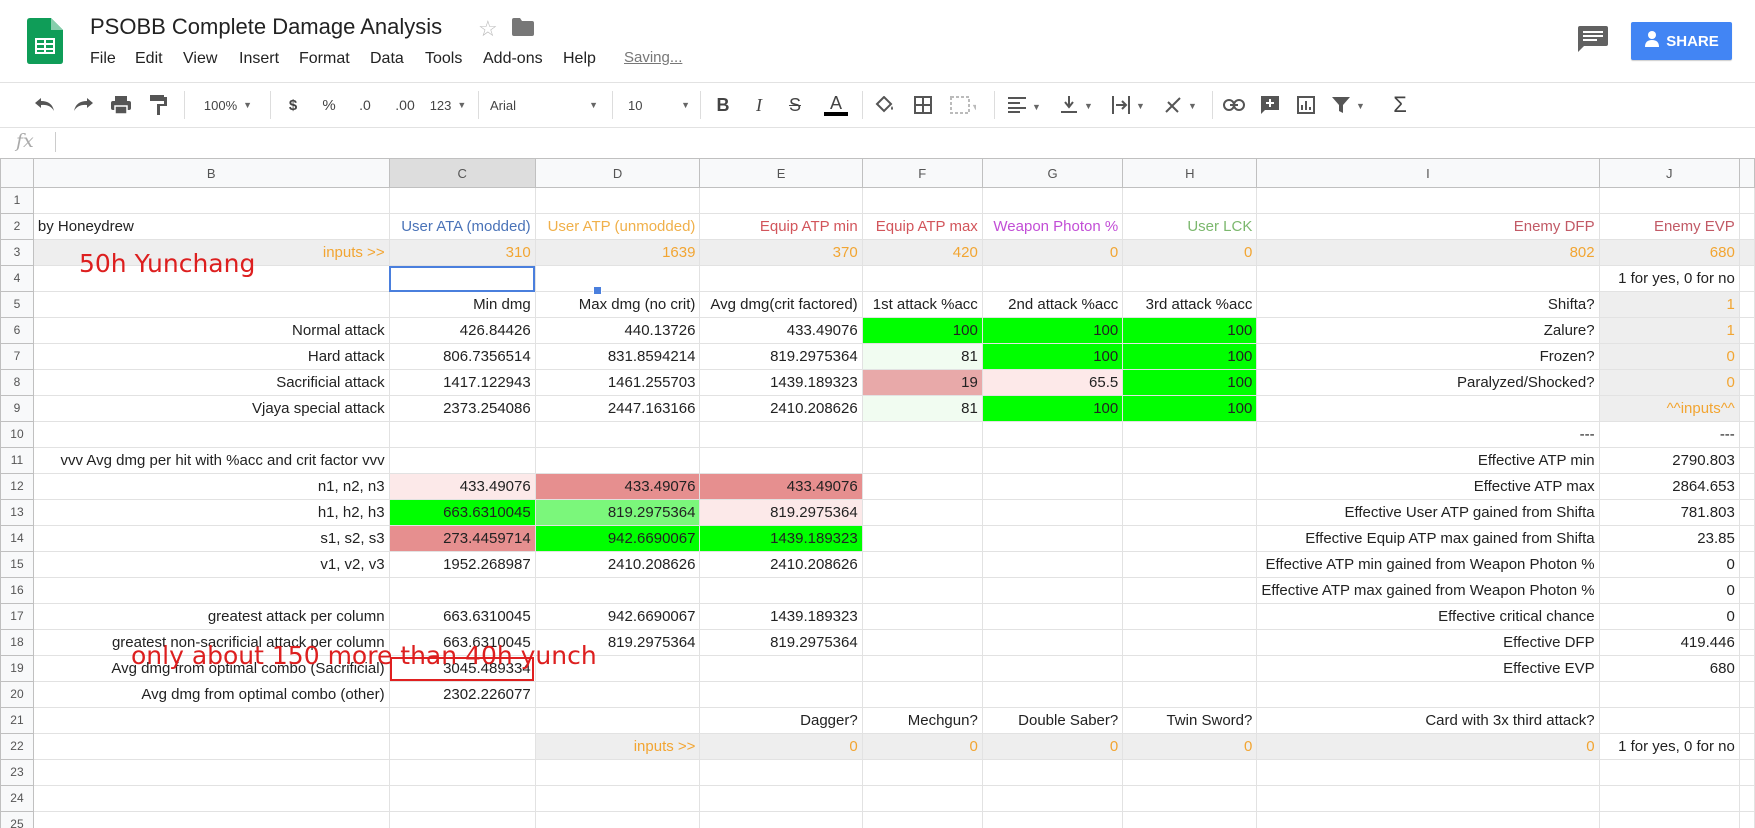 Image resolution: width=1755 pixels, height=828 pixels. I want to click on cell: Shifta?, so click(1428, 304).